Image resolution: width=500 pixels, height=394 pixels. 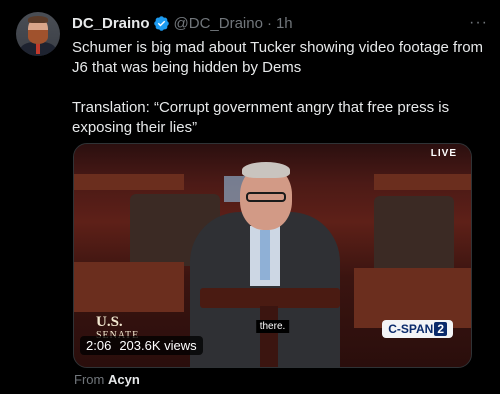 What do you see at coordinates (269, 336) in the screenshot?
I see `podium-stand` at bounding box center [269, 336].